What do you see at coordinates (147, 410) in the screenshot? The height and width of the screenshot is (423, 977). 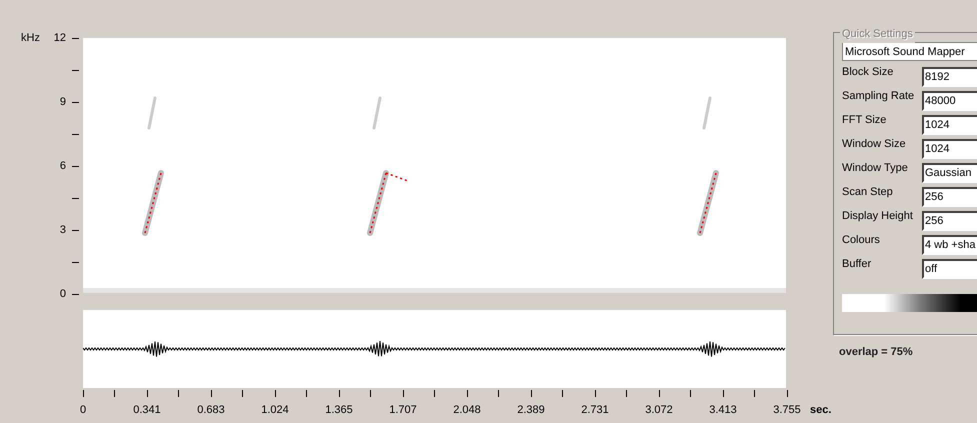 I see `axis-label: 0.341` at bounding box center [147, 410].